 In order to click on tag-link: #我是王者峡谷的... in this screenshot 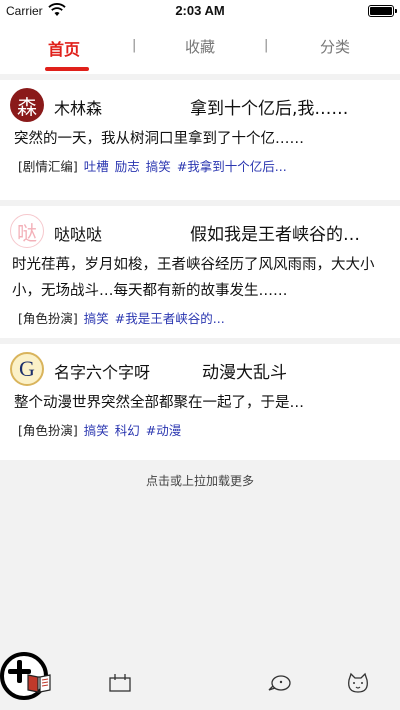, I will do `click(170, 318)`.